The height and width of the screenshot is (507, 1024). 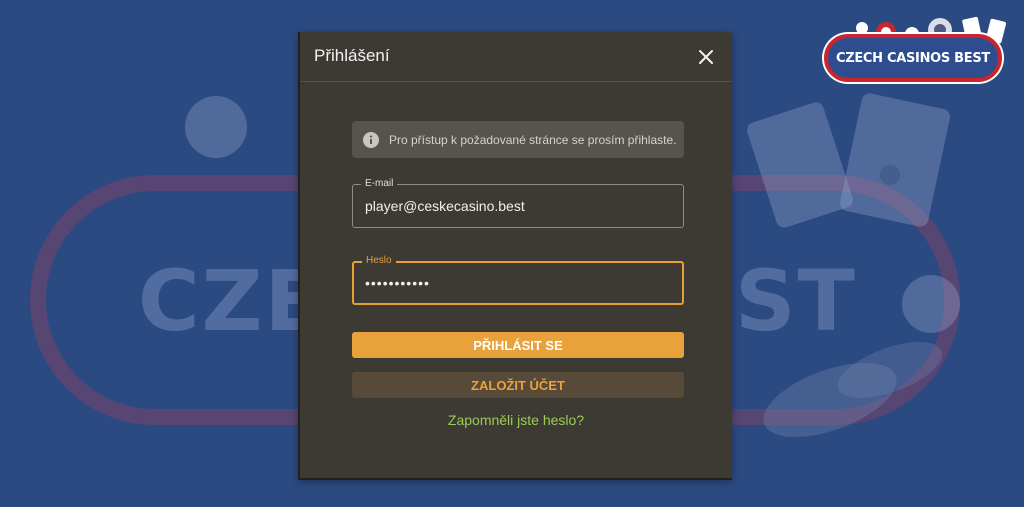 I want to click on info-icon, so click(x=371, y=139).